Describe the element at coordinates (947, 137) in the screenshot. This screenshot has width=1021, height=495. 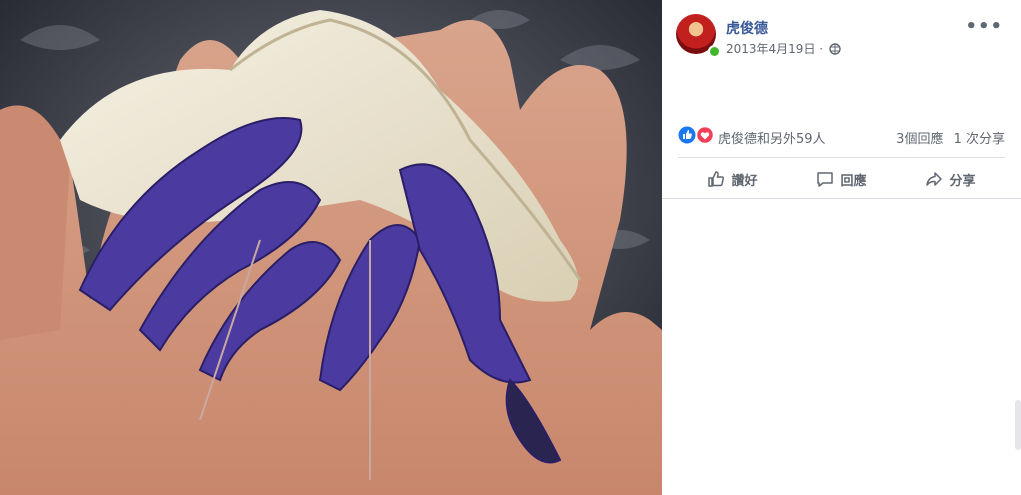
I see `engagement-counts: 3個回應 1 次分享` at that location.